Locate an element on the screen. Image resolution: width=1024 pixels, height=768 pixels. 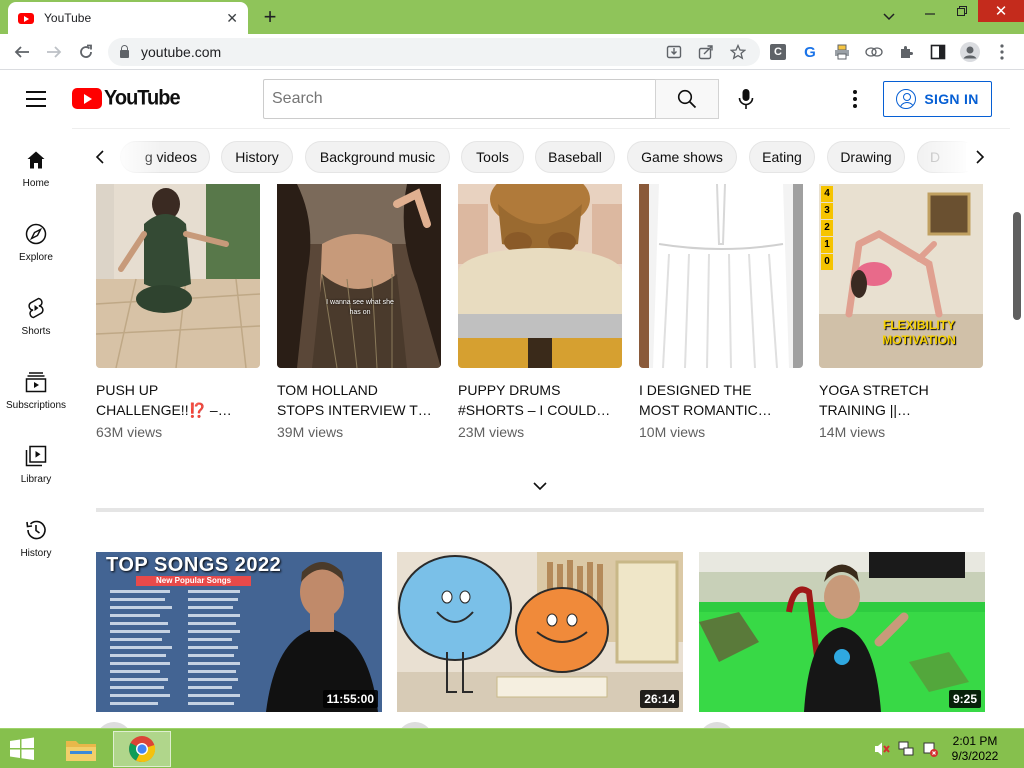
browser-menu-icon is located at coordinates (1002, 52).